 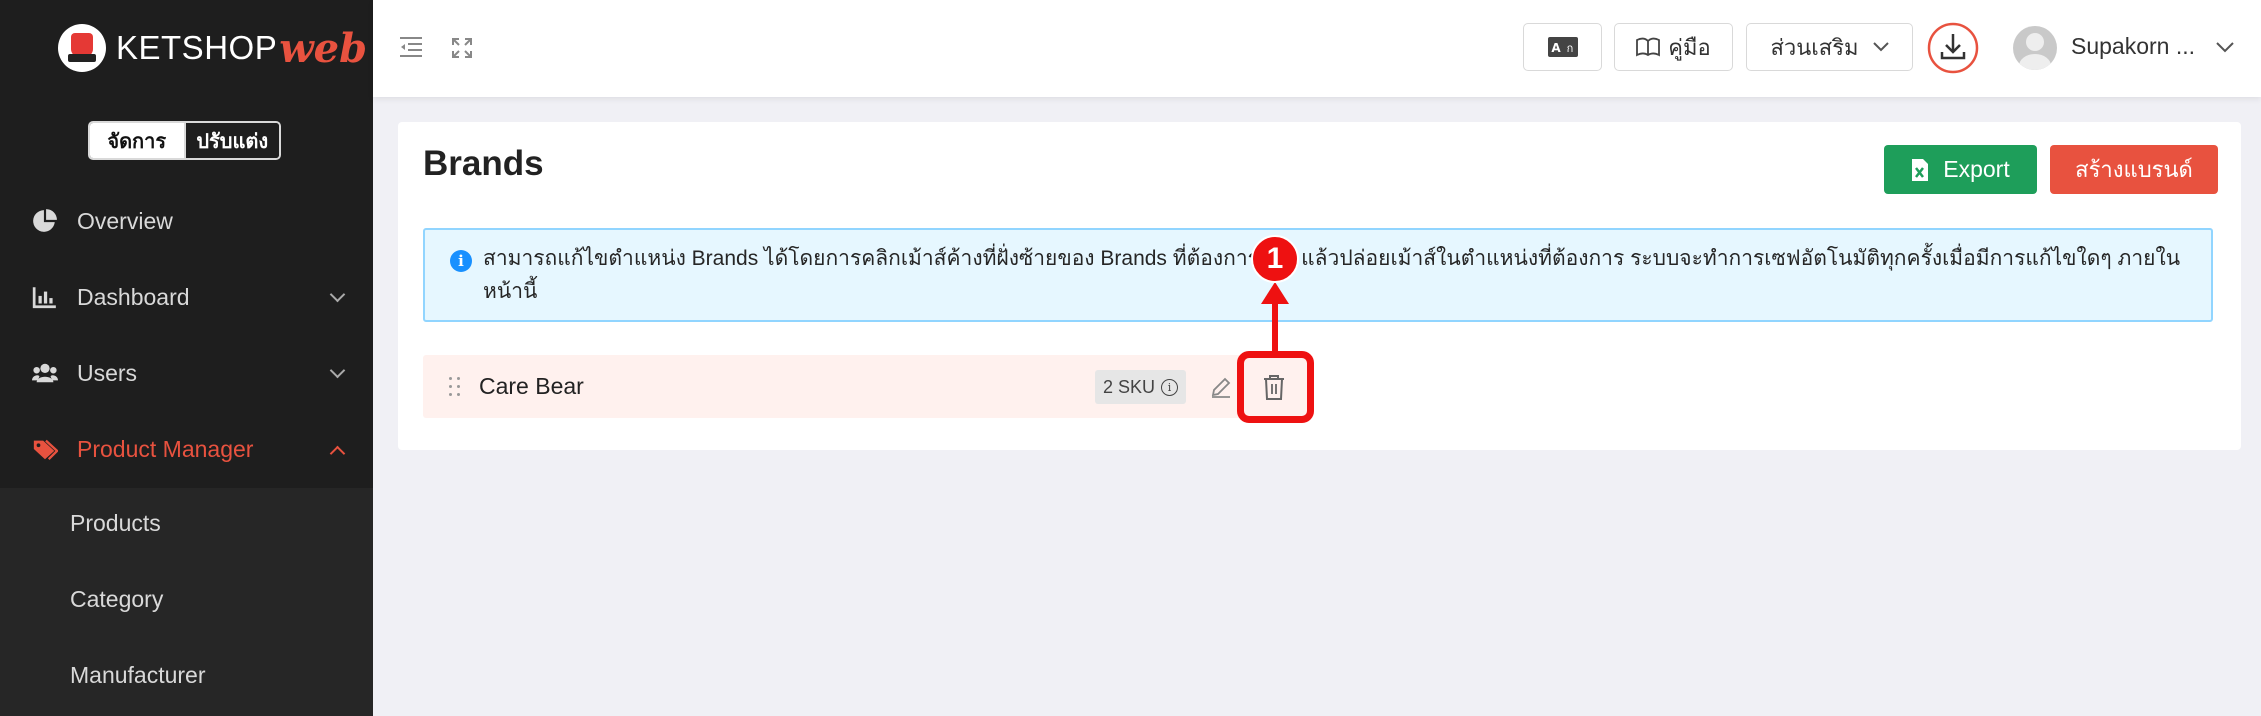 What do you see at coordinates (337, 453) in the screenshot?
I see `chevron-up-icon` at bounding box center [337, 453].